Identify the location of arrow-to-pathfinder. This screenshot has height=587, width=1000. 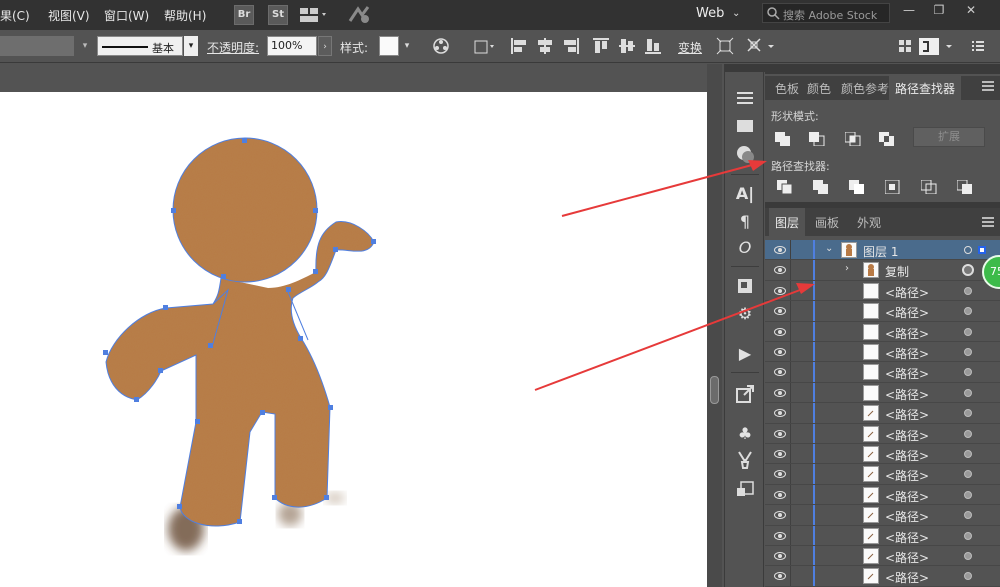
(657, 190).